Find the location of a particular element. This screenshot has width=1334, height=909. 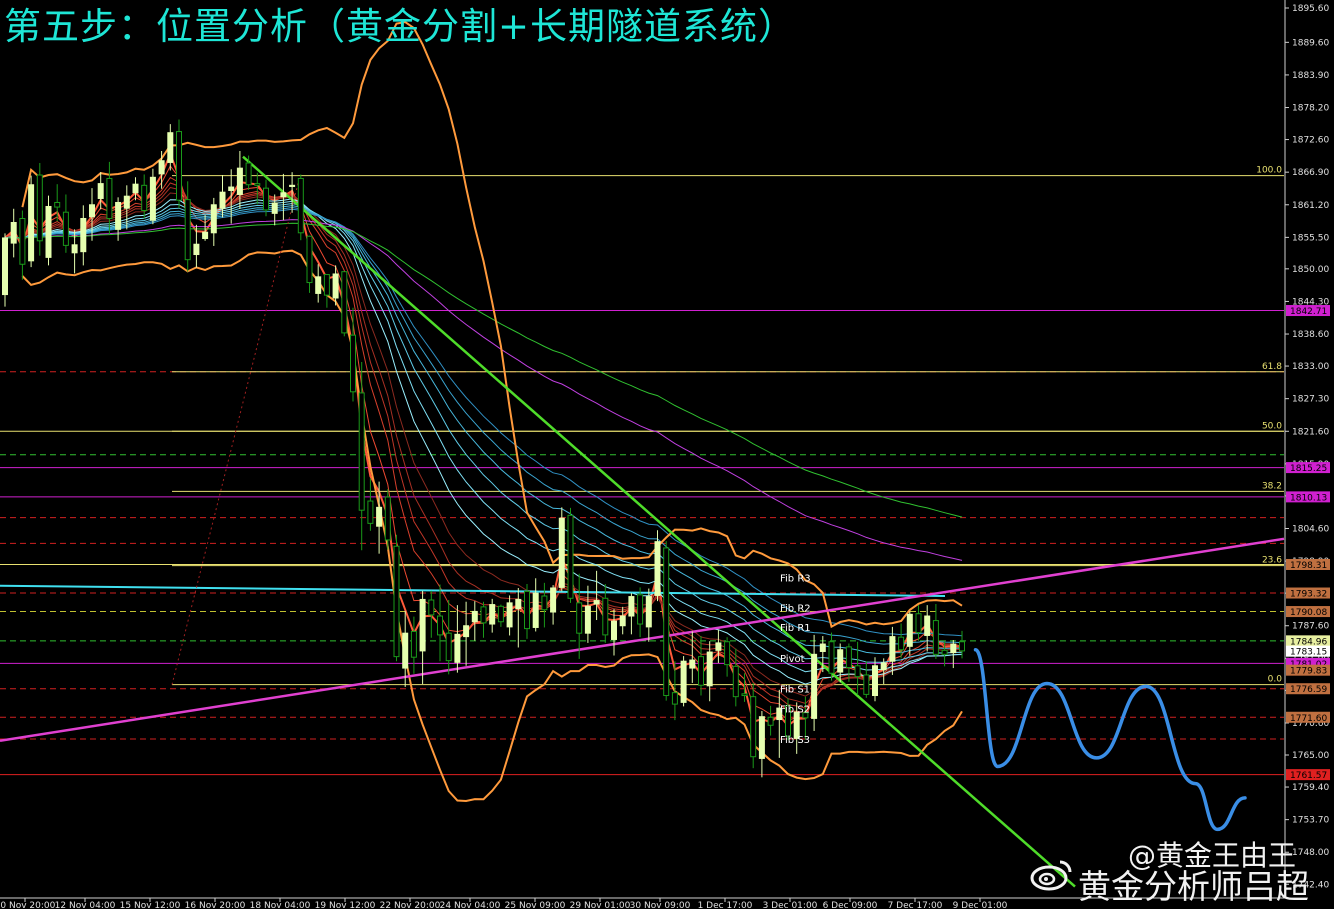

fib-level-label: 50.0 is located at coordinates (1272, 426).